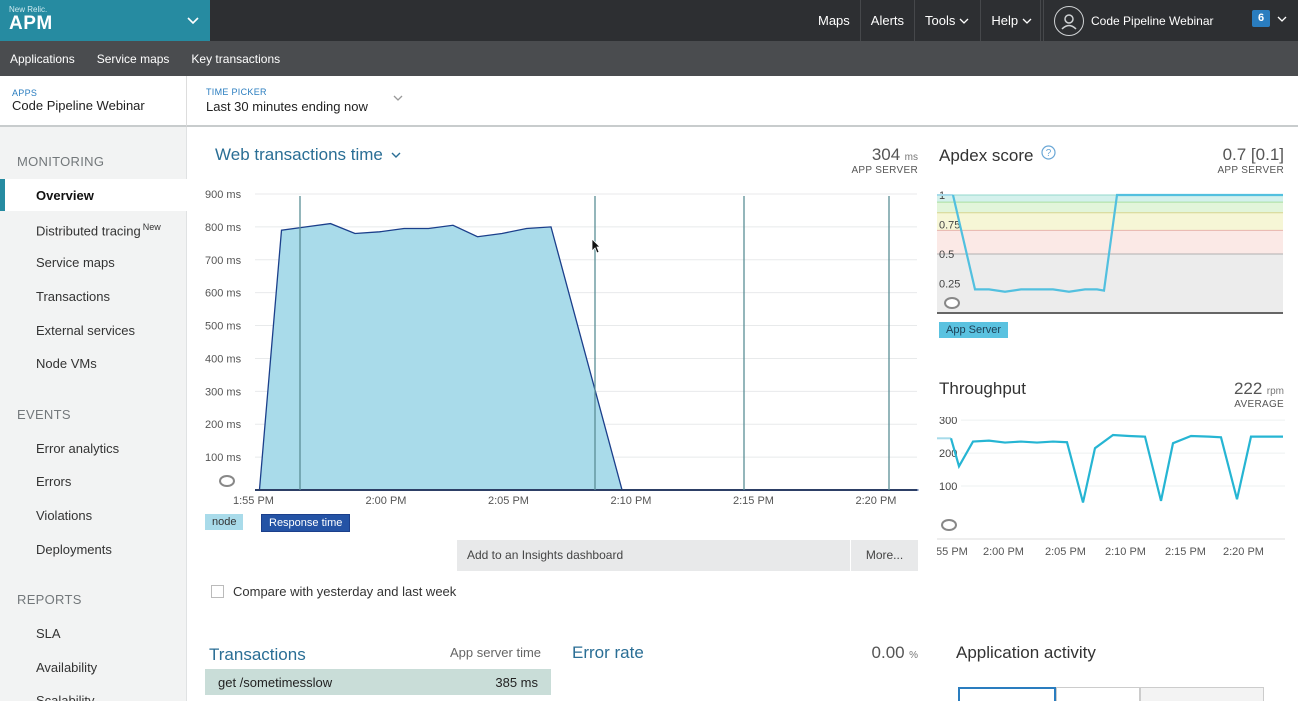 This screenshot has height=701, width=1298. I want to click on sidebar-item-violations: Violations, so click(64, 515).